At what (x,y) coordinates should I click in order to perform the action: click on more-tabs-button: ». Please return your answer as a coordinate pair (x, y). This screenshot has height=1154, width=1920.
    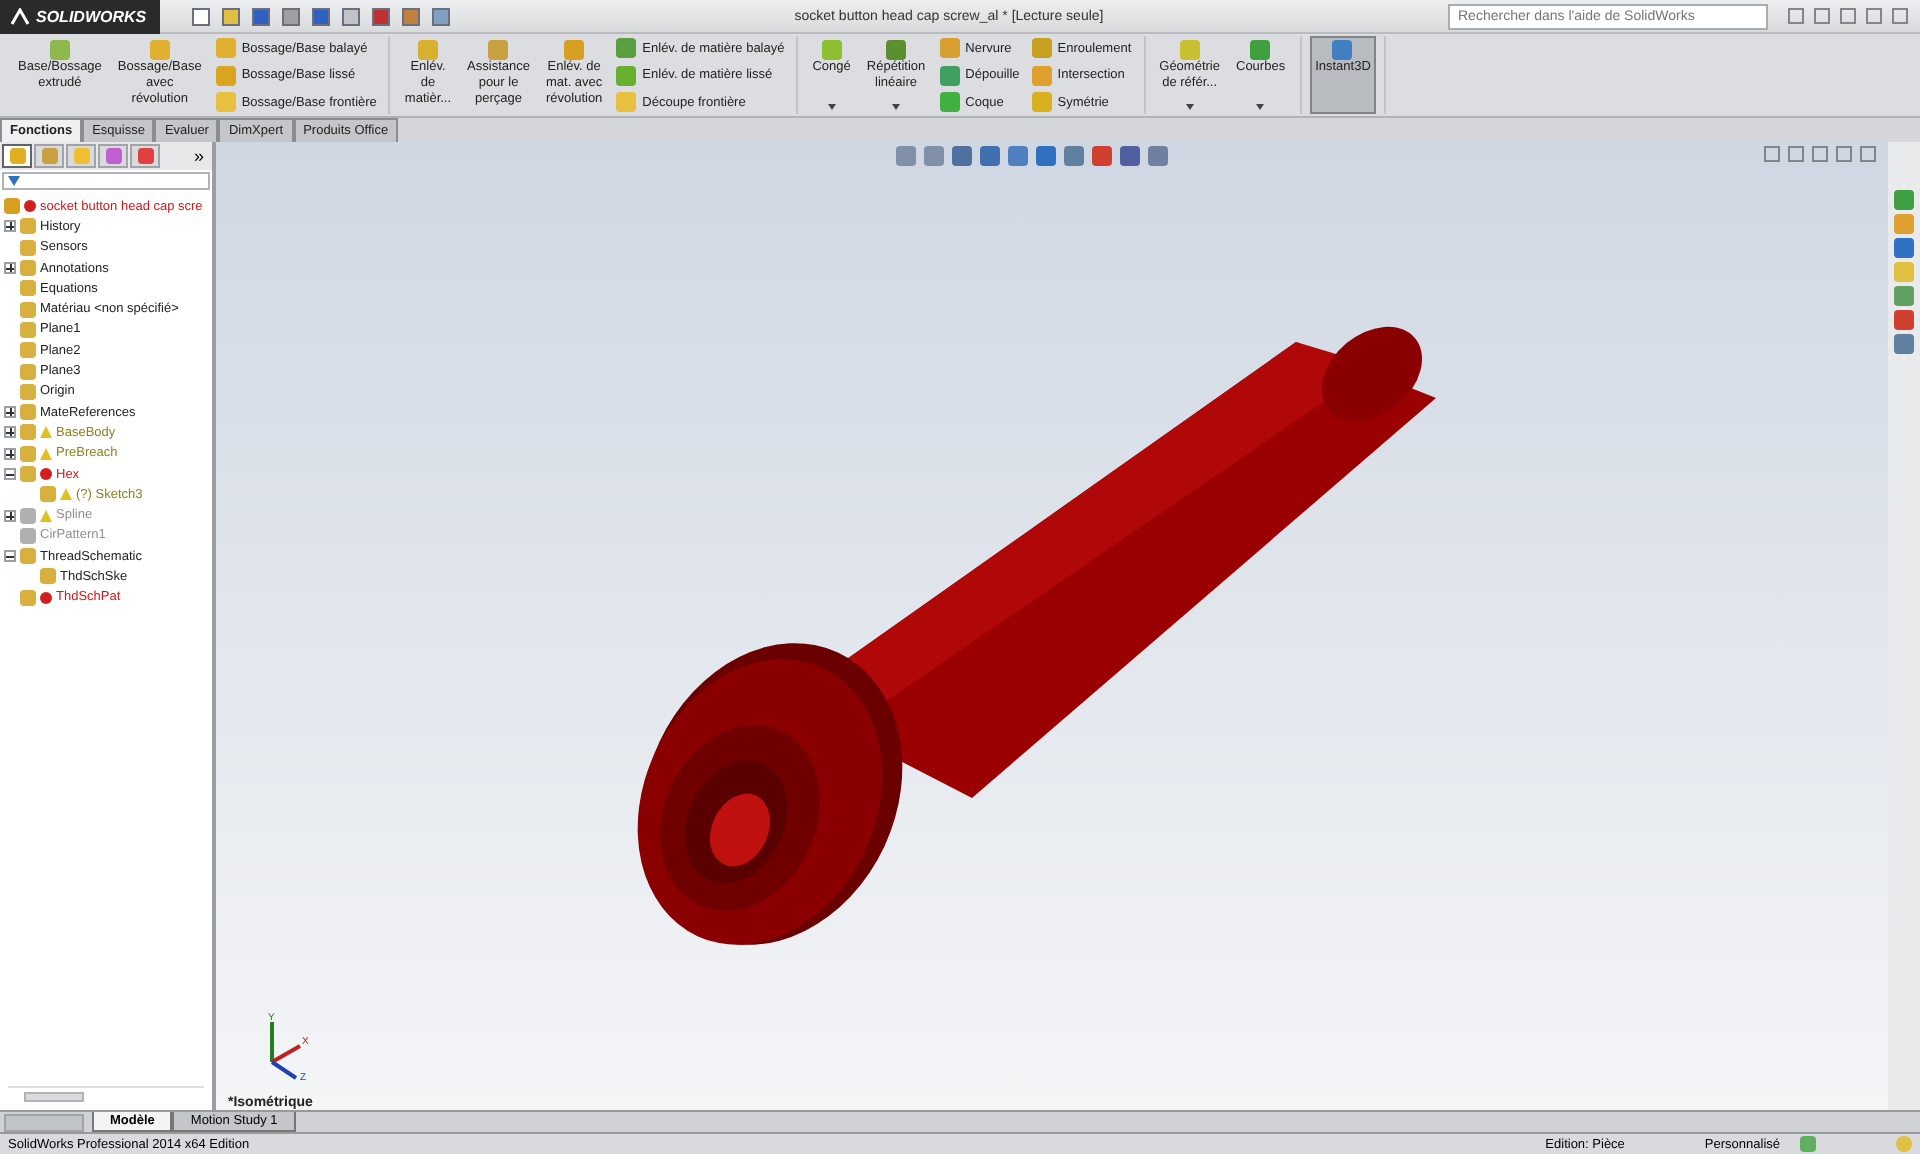
    Looking at the image, I should click on (198, 156).